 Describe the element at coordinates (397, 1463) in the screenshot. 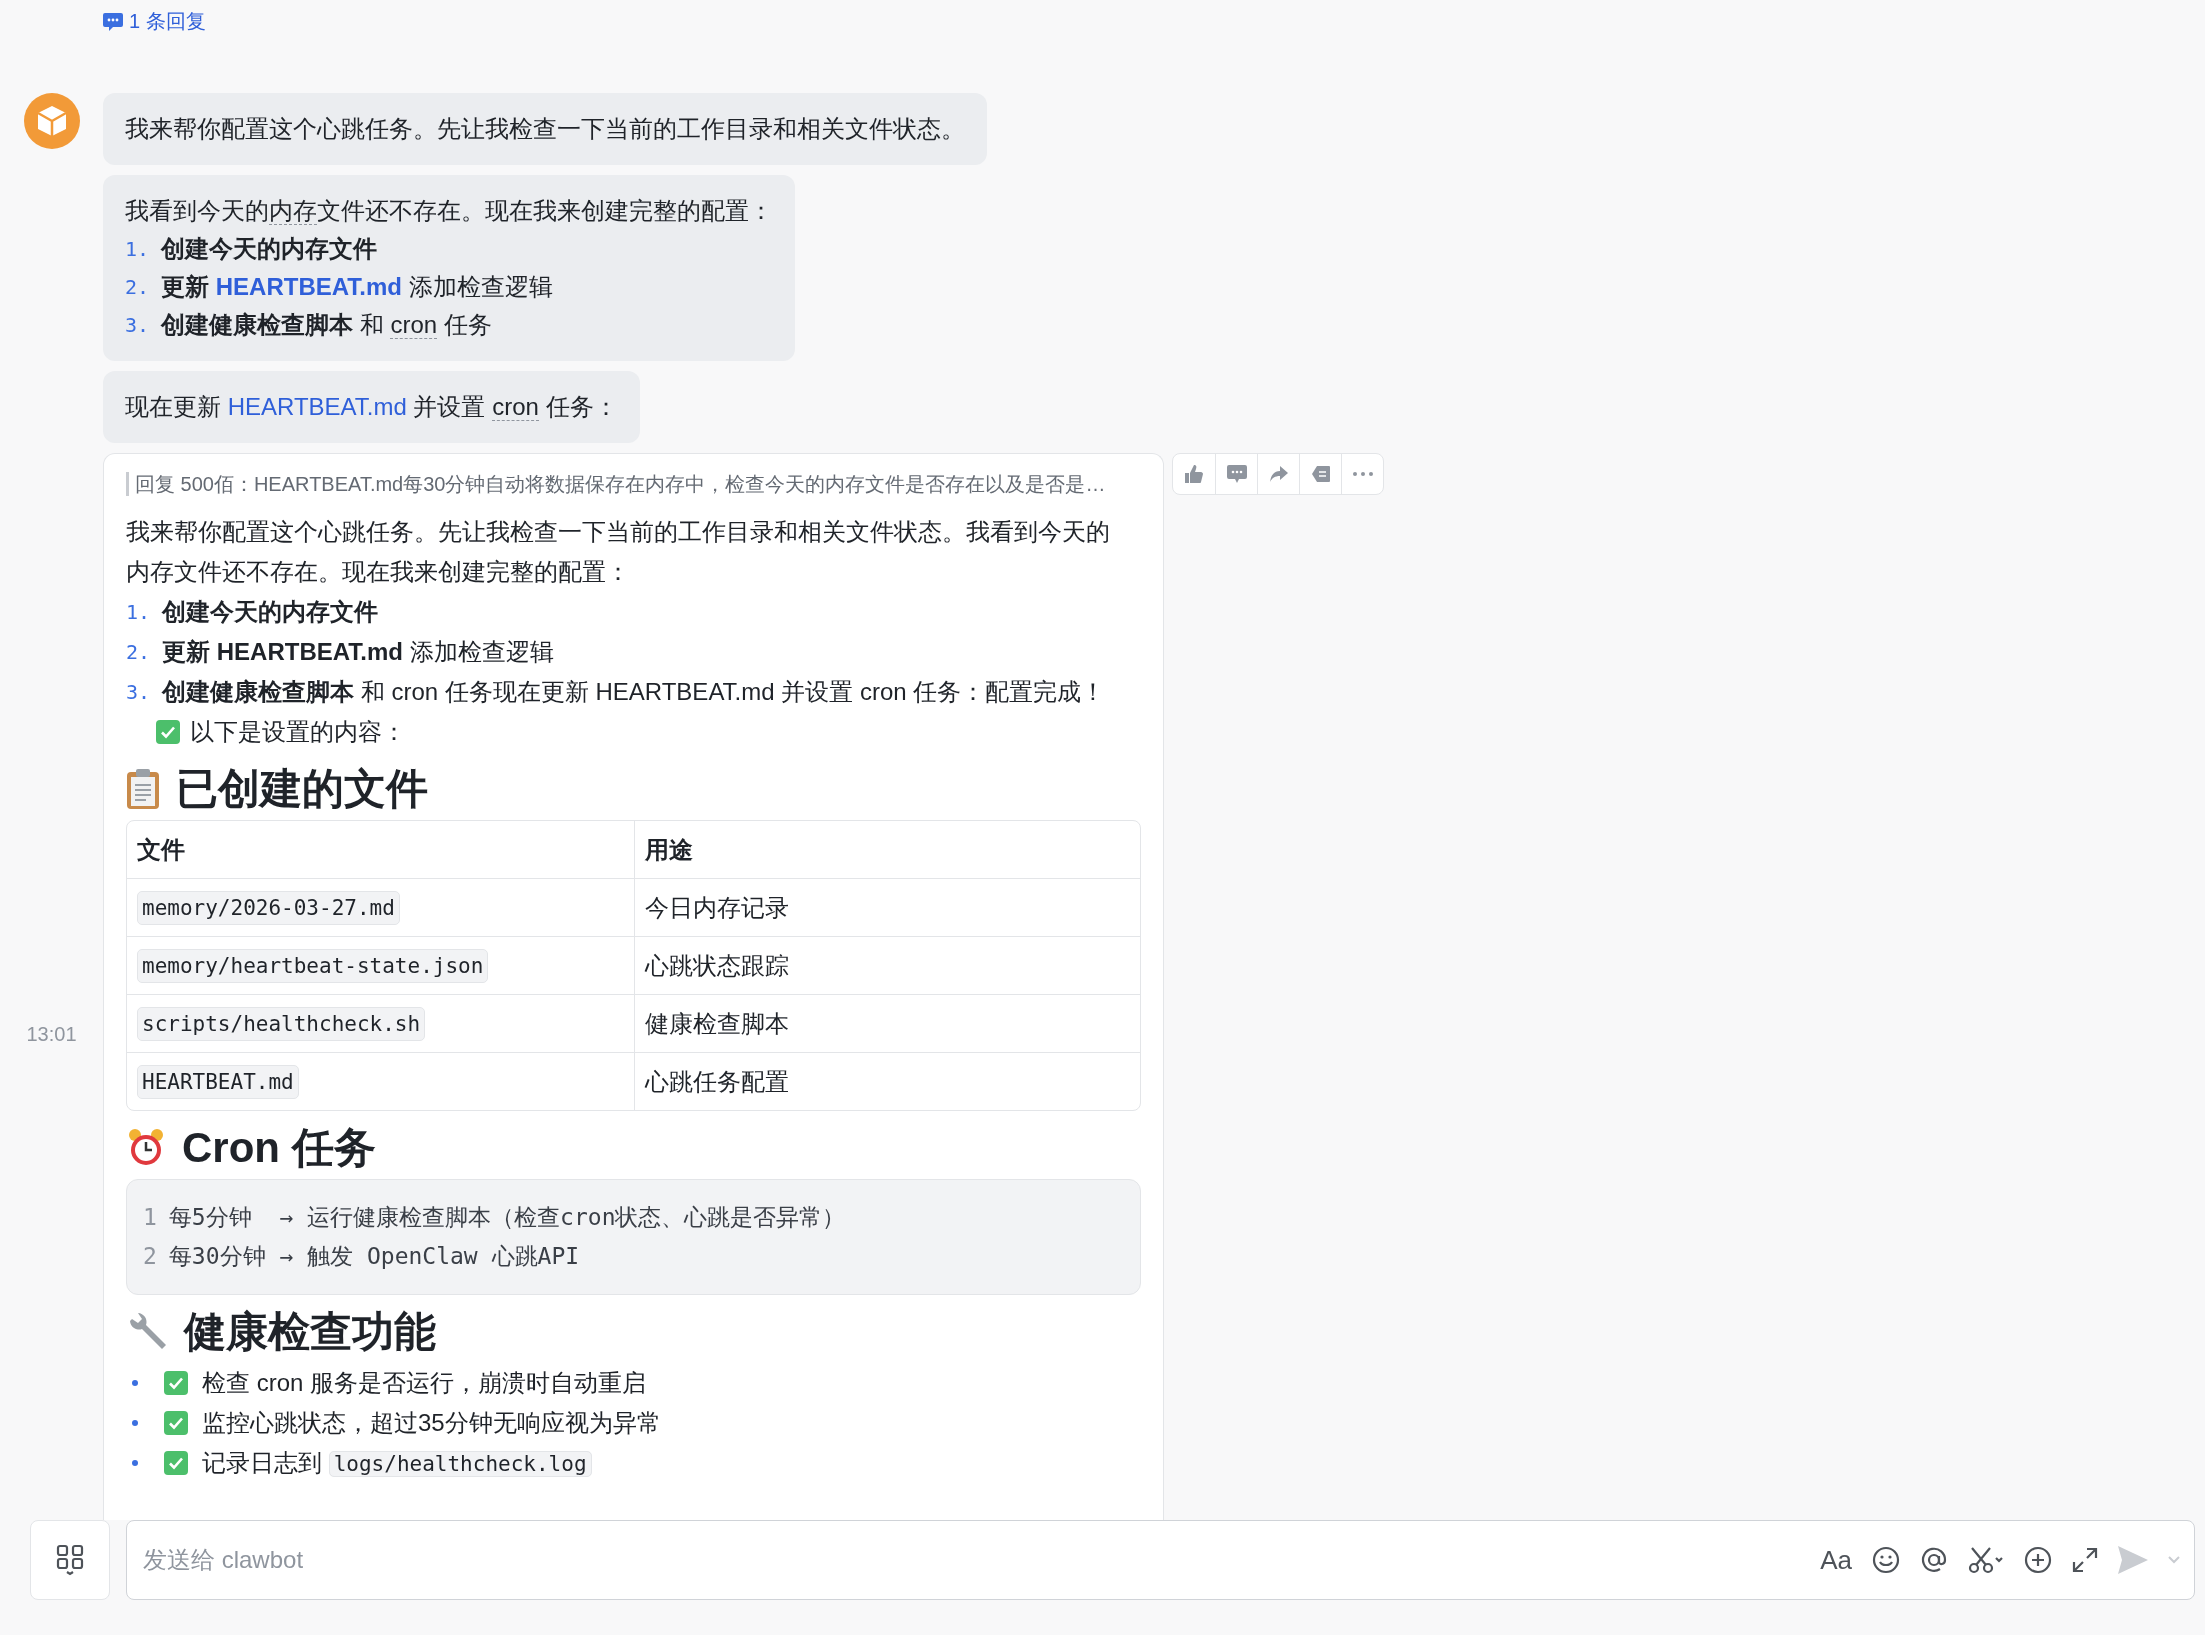

I see `list-item-text: 记录日志到 logs/healthcheck.log` at that location.